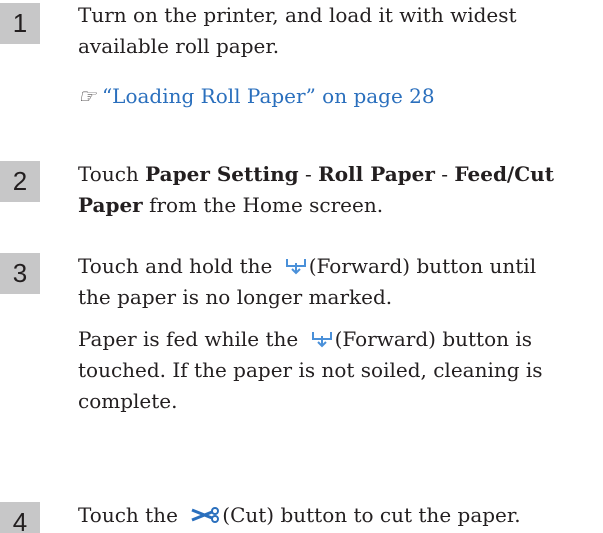 The height and width of the screenshot is (533, 603). I want to click on step-text-line: available roll paper., so click(179, 46).